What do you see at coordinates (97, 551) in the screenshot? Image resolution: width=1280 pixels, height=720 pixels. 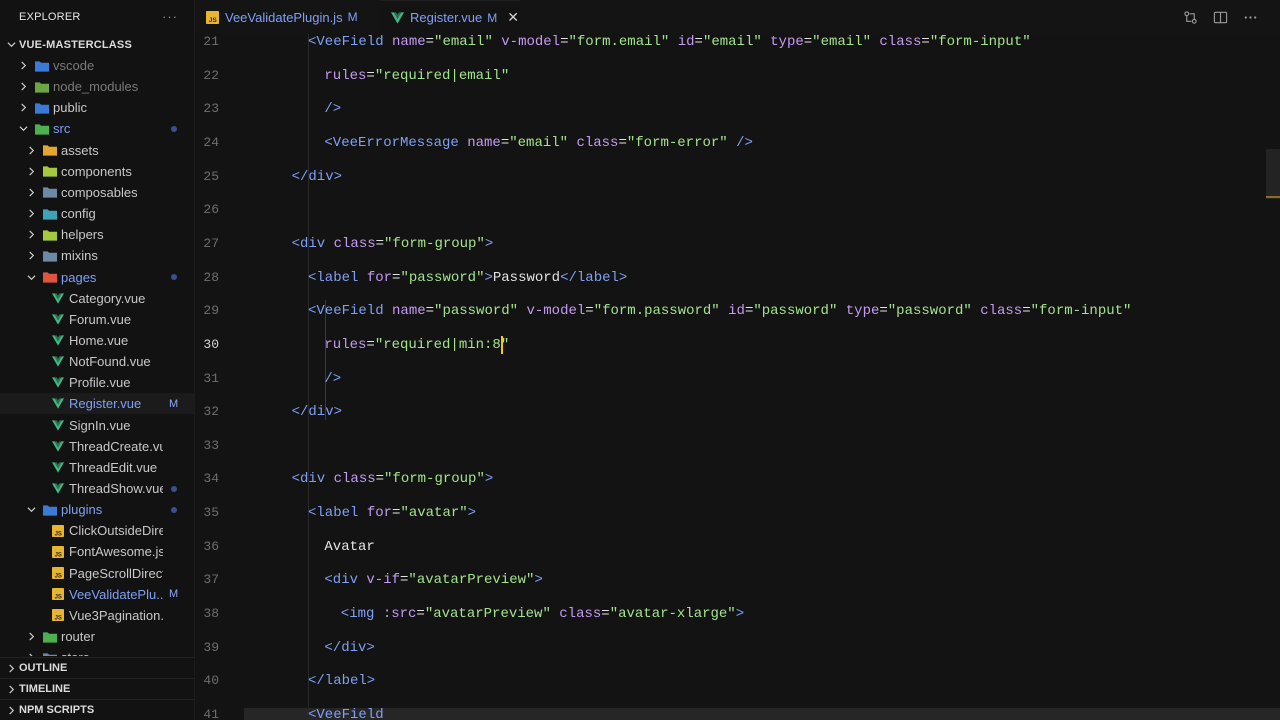 I see `file-item: JS FontAwesome.js` at bounding box center [97, 551].